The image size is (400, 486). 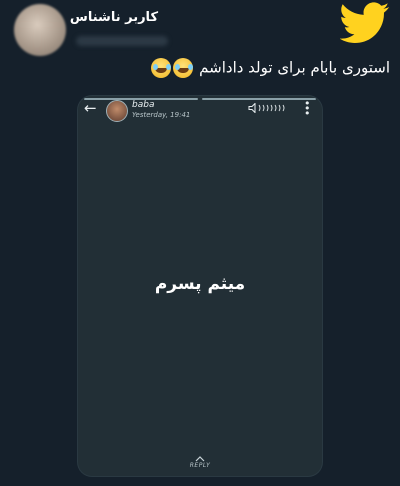 What do you see at coordinates (143, 105) in the screenshot?
I see `story-contact-name: baba` at bounding box center [143, 105].